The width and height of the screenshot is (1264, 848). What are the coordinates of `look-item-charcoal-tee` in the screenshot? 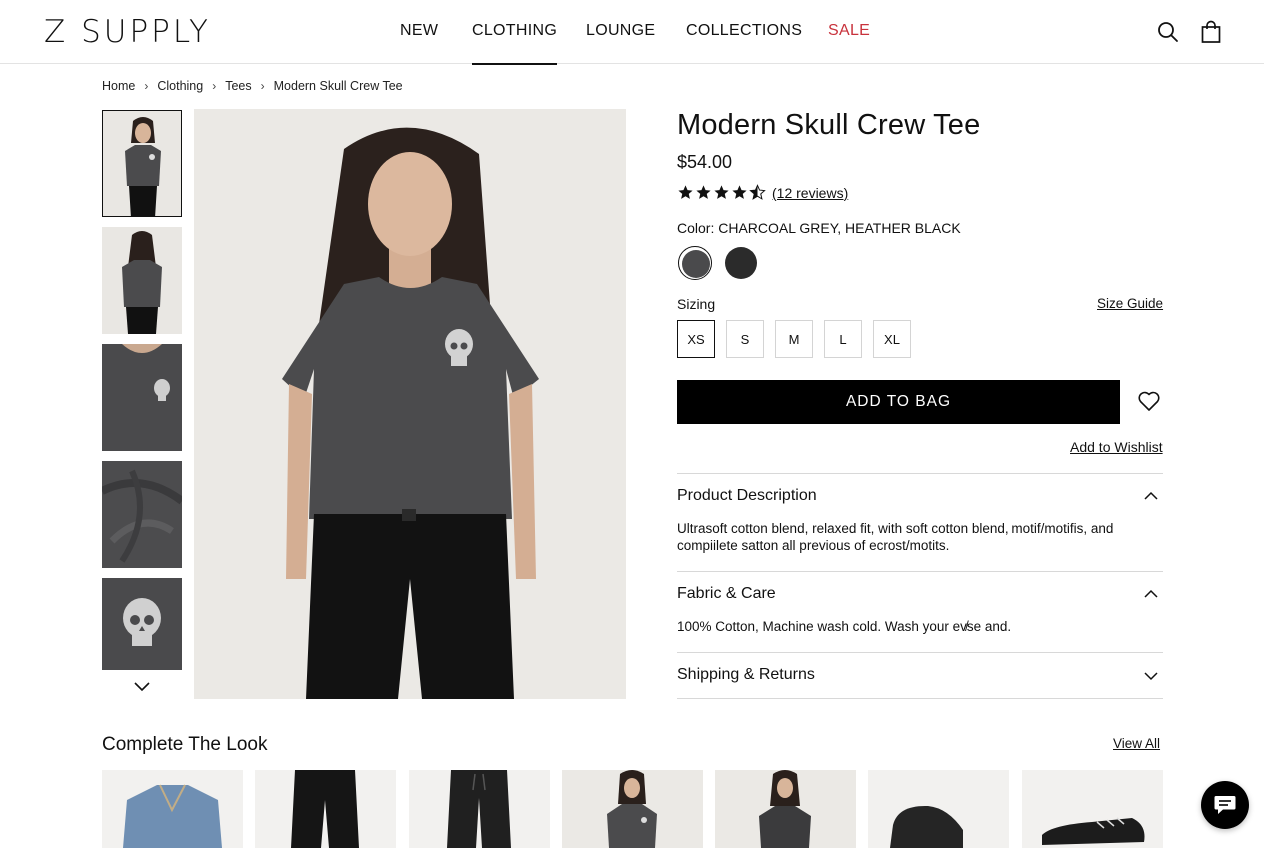 It's located at (785, 809).